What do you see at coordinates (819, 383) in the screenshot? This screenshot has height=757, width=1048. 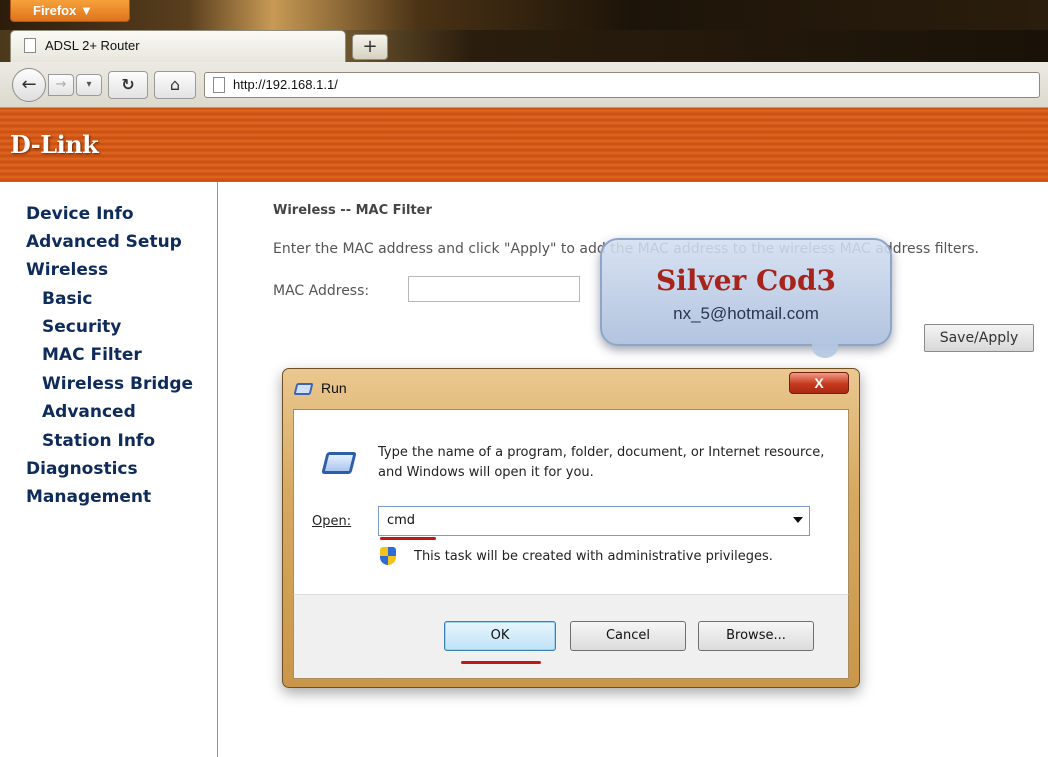 I see `close-button: X` at bounding box center [819, 383].